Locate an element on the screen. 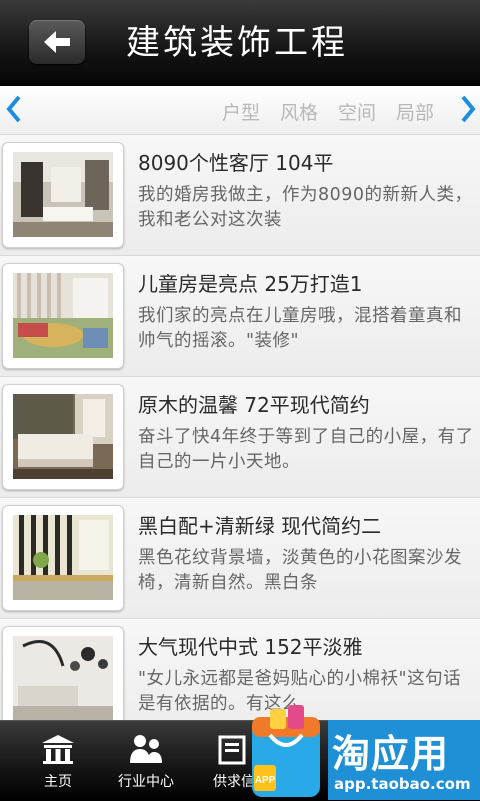  category-tabs: 户型 风格 空间 局部 is located at coordinates (328, 111).